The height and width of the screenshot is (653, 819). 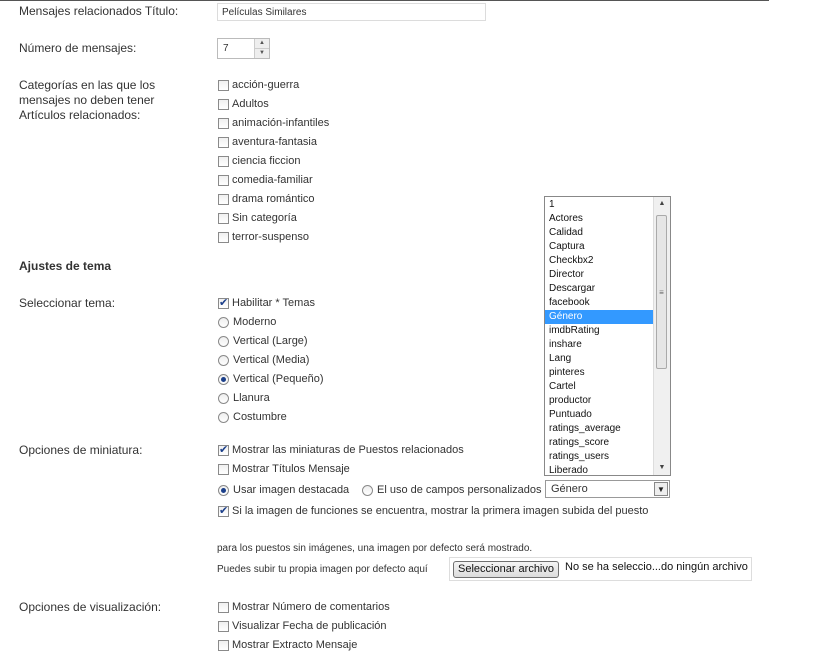 What do you see at coordinates (262, 53) in the screenshot?
I see `stepper-down-icon: ▼` at bounding box center [262, 53].